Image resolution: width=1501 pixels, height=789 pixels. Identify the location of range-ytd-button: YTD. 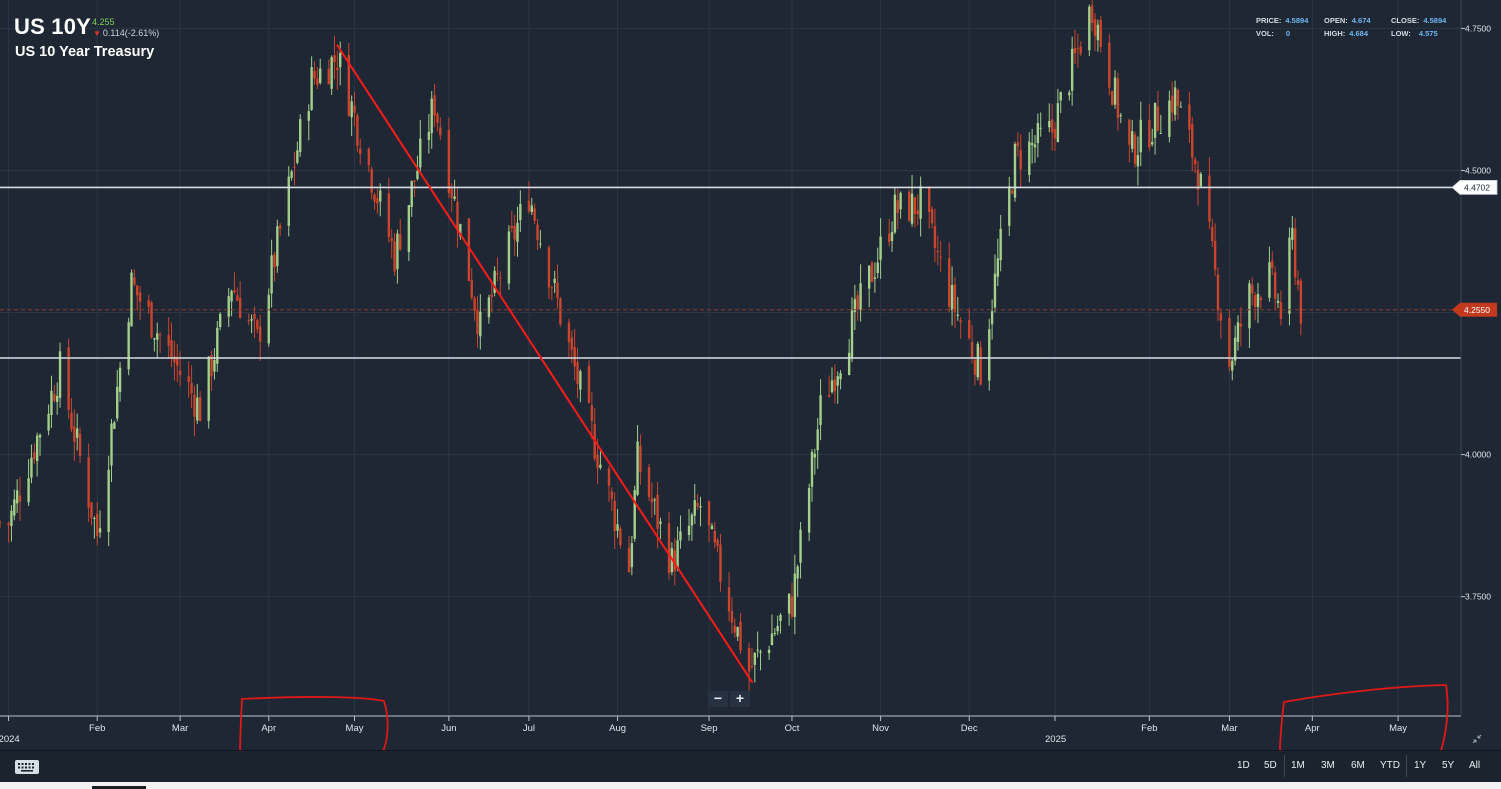
(1390, 765).